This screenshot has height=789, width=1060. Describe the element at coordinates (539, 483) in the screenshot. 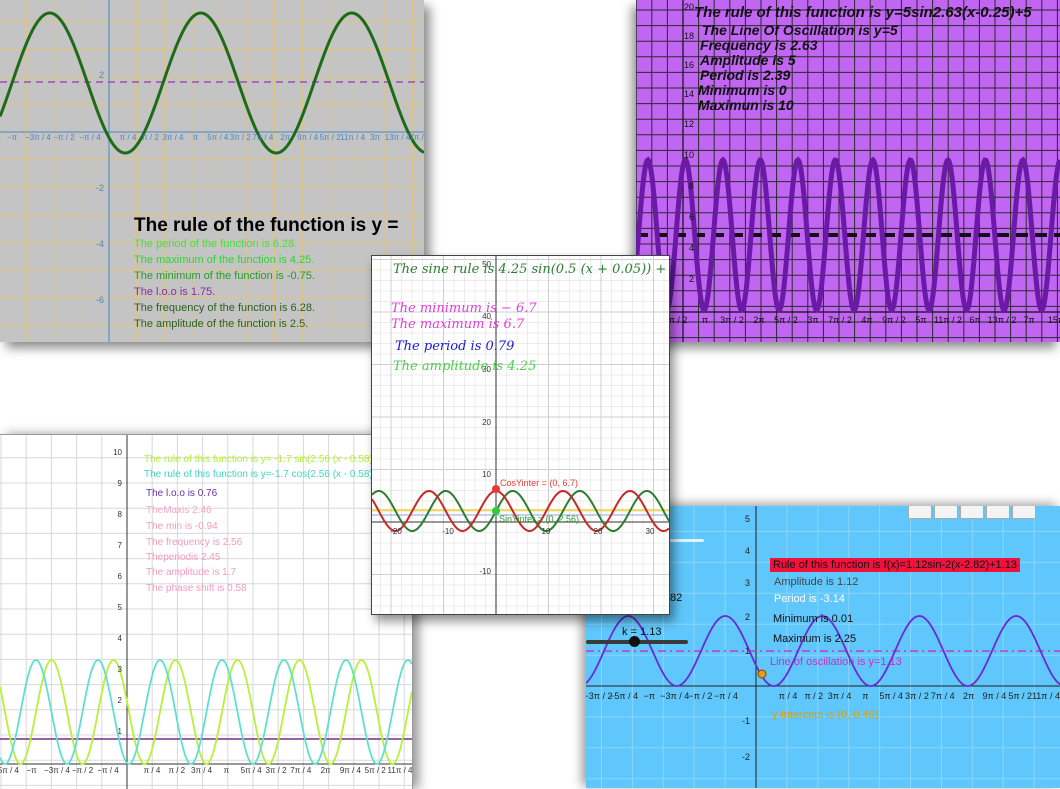

I see `cos-y-intercept-label: CosYinter = (0, 6.7)` at that location.